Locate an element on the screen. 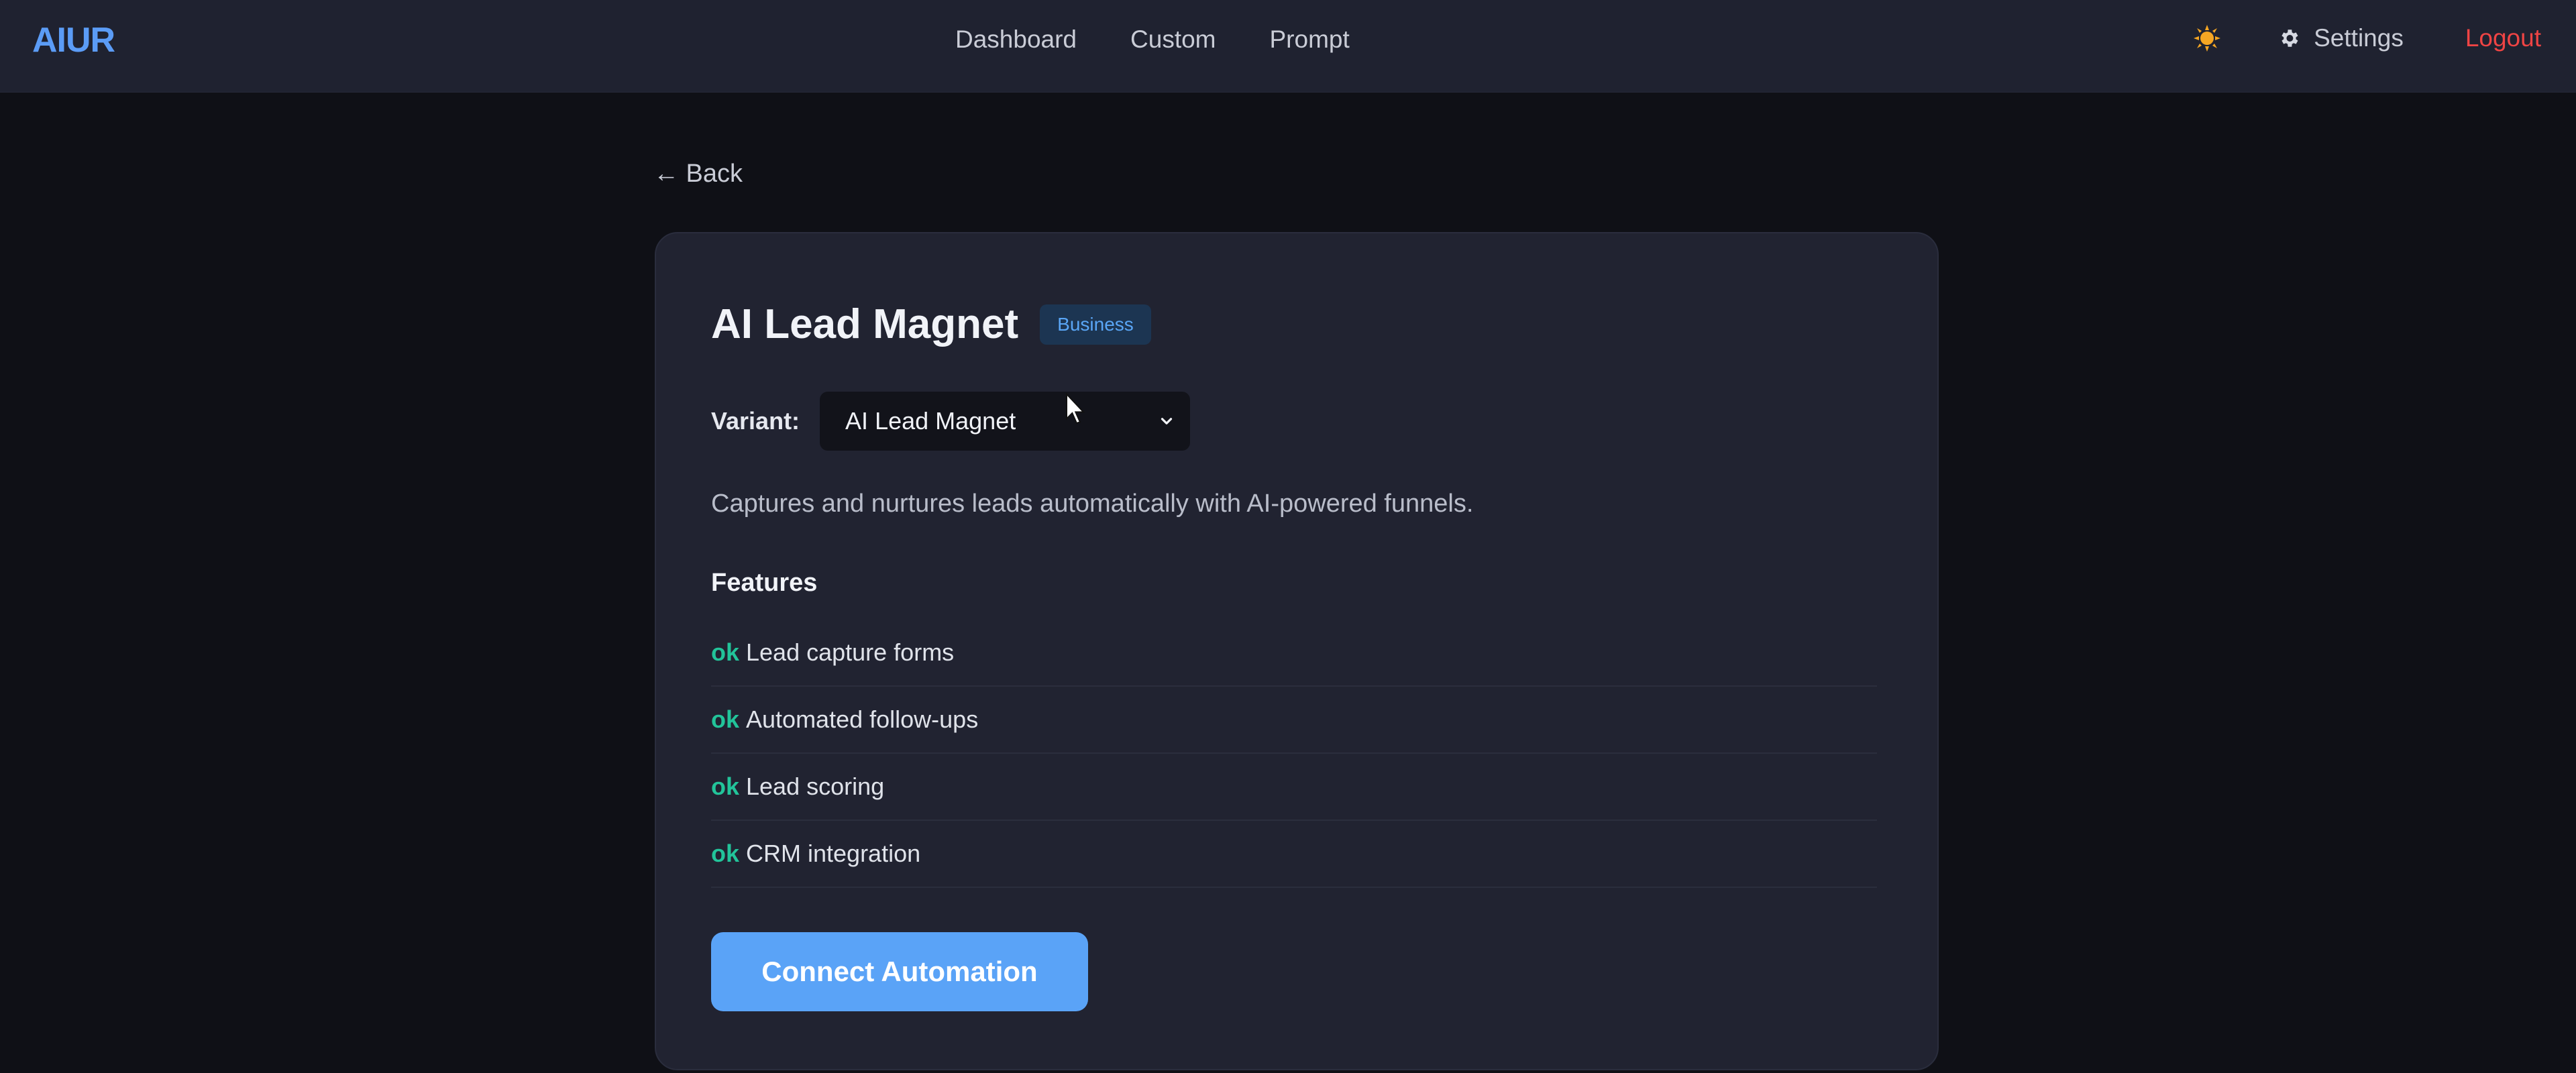 The height and width of the screenshot is (1073, 2576). feature-label: Lead scoring is located at coordinates (815, 786).